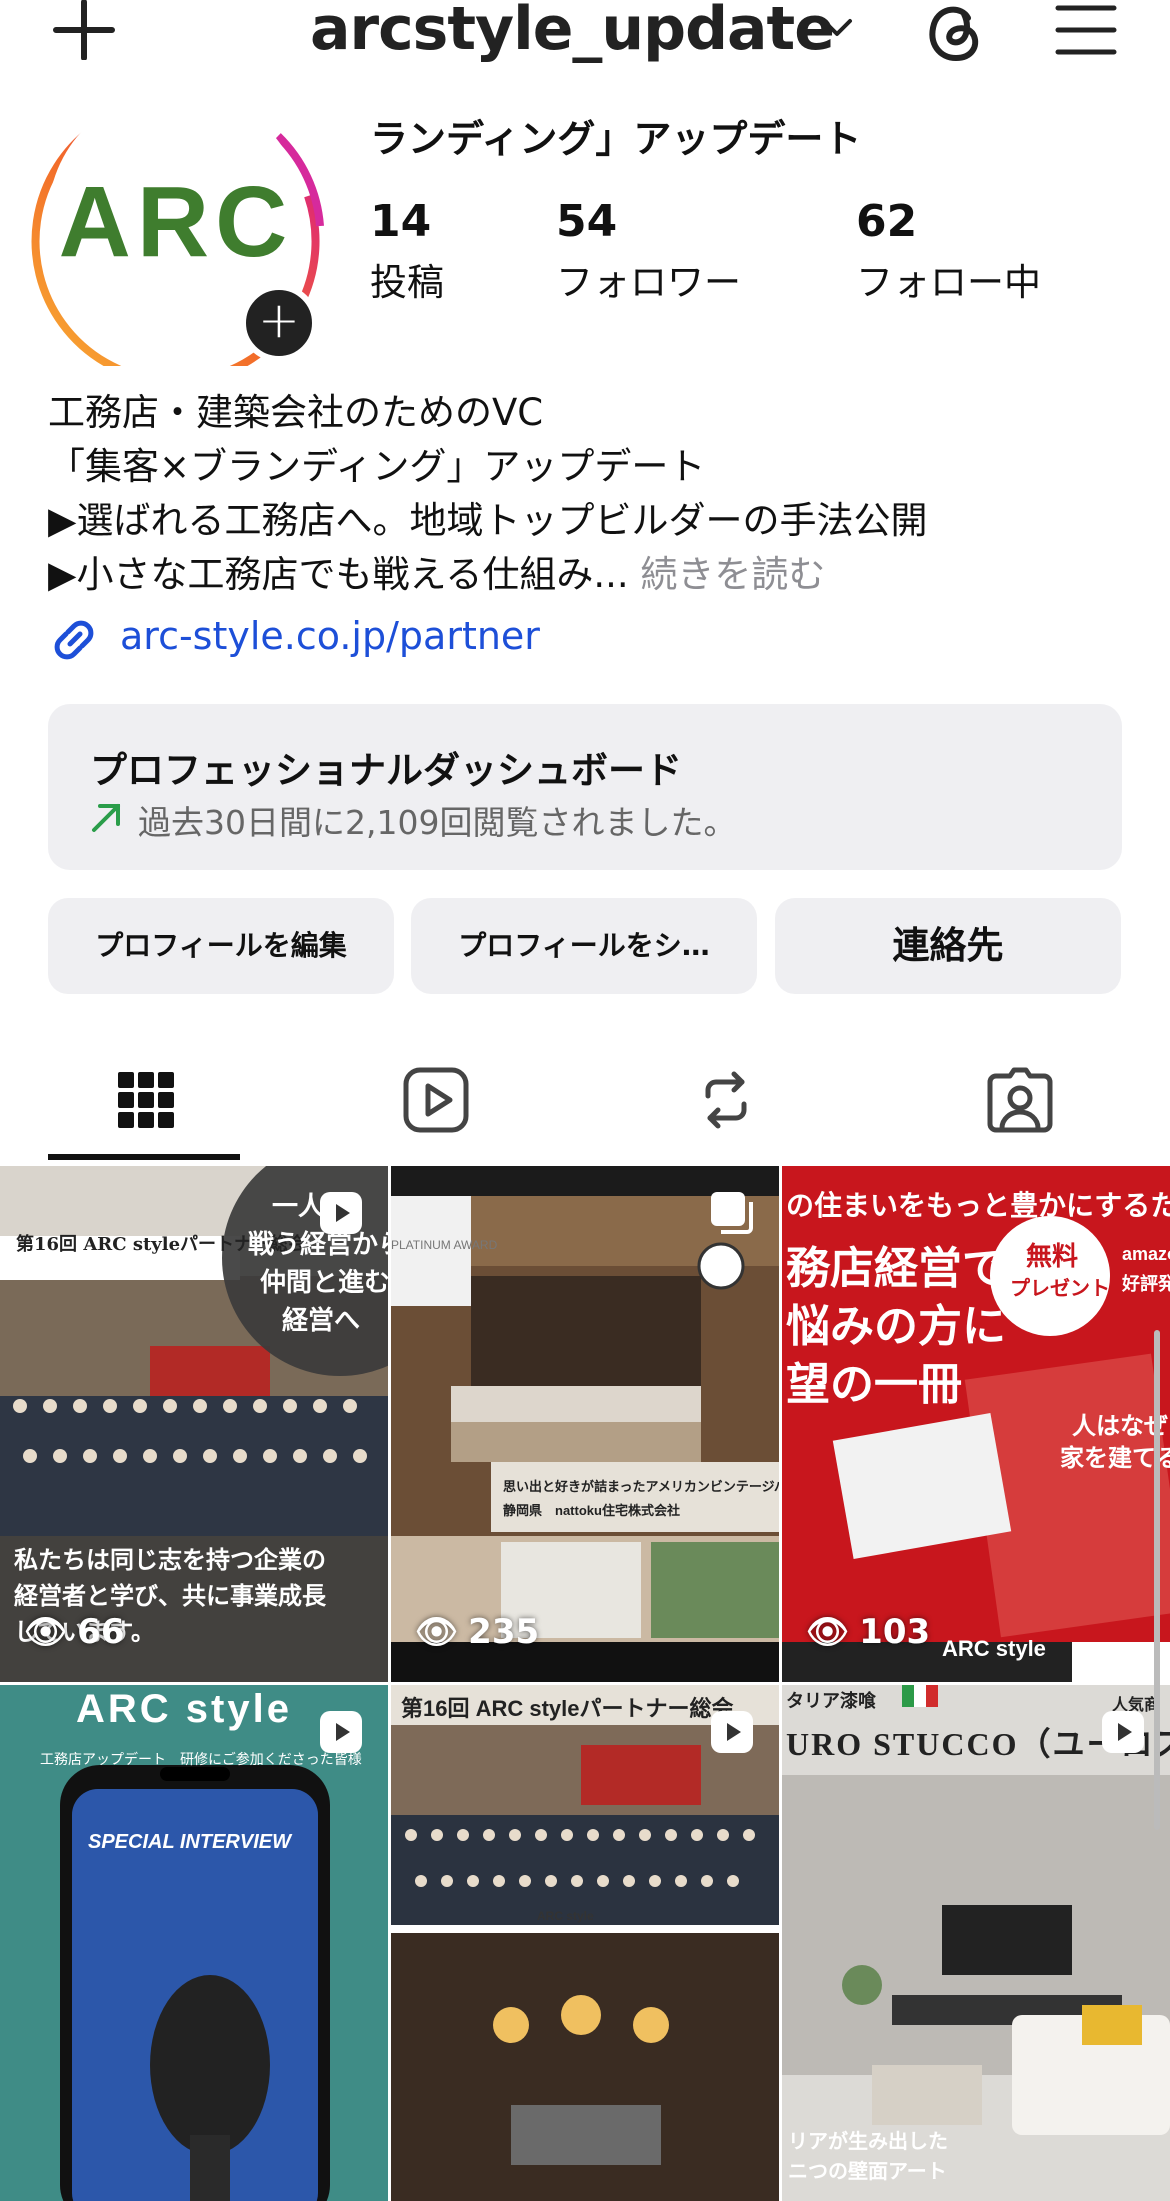  What do you see at coordinates (1060, 1288) in the screenshot?
I see `post-3-badge: プレゼント` at bounding box center [1060, 1288].